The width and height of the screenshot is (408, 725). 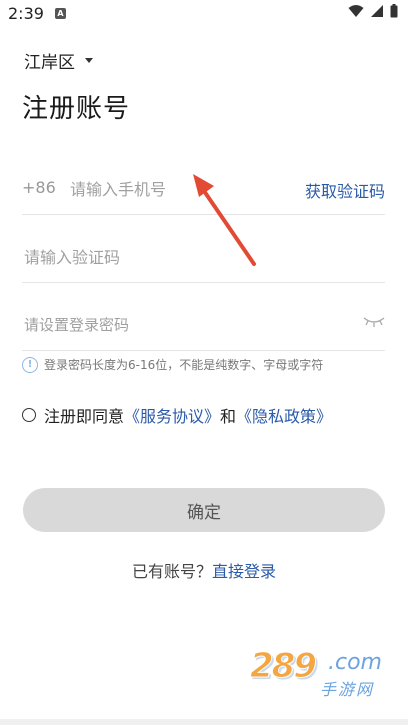 What do you see at coordinates (356, 11) in the screenshot?
I see `wifi-icon` at bounding box center [356, 11].